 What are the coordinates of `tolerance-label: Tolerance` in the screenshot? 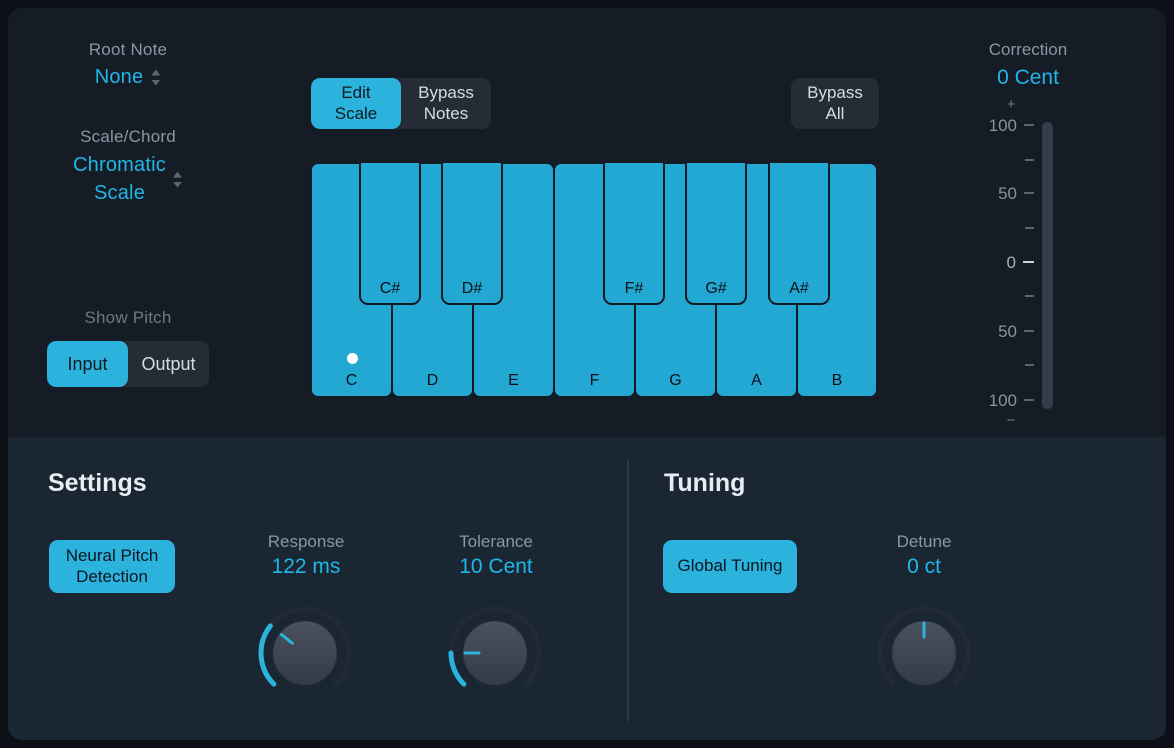 It's located at (496, 541).